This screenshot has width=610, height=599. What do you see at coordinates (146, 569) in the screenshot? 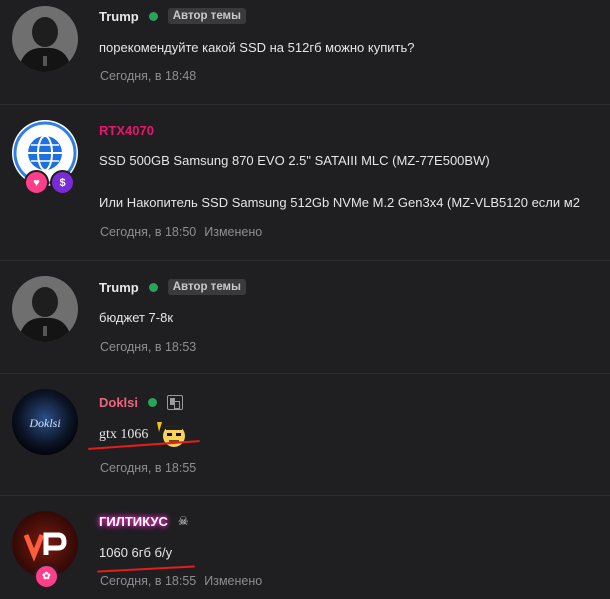
I see `red-underline-mark` at bounding box center [146, 569].